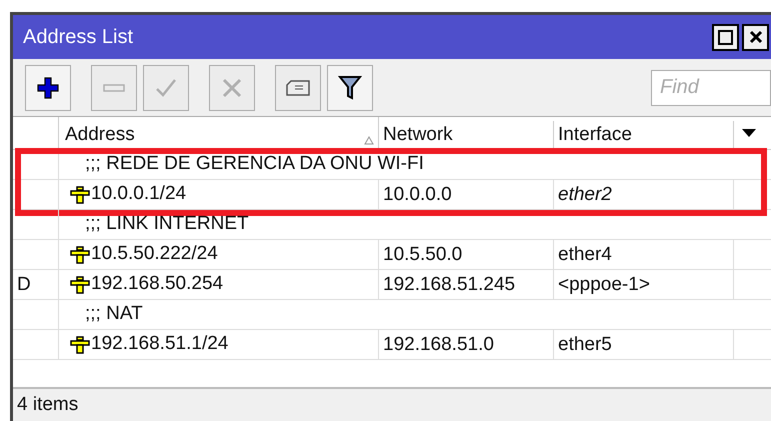  I want to click on maximize-icon, so click(725, 37).